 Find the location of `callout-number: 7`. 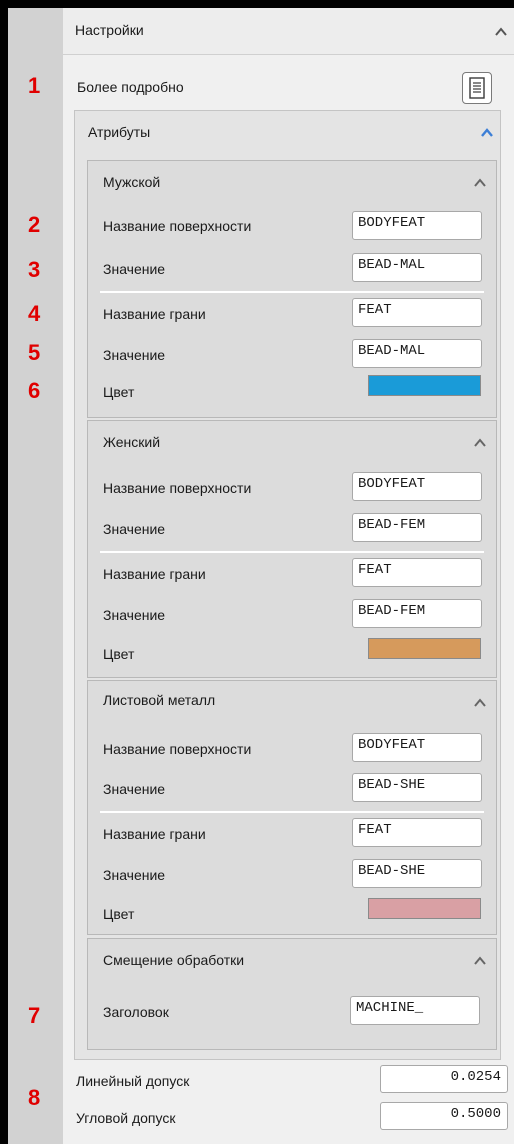

callout-number: 7 is located at coordinates (34, 1015).